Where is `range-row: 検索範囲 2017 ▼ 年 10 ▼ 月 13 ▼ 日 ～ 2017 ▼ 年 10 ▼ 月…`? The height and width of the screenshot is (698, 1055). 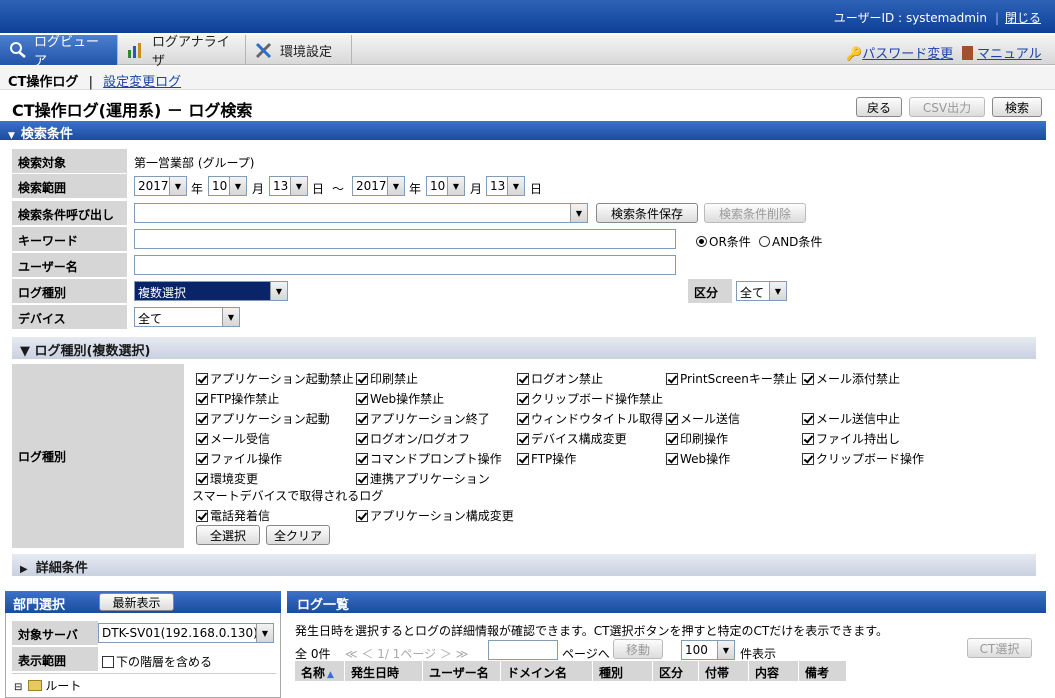
range-row: 検索範囲 2017 ▼ 年 10 ▼ 月 13 ▼ 日 ～ 2017 ▼ 年 10 ▼ 月… is located at coordinates (524, 186).